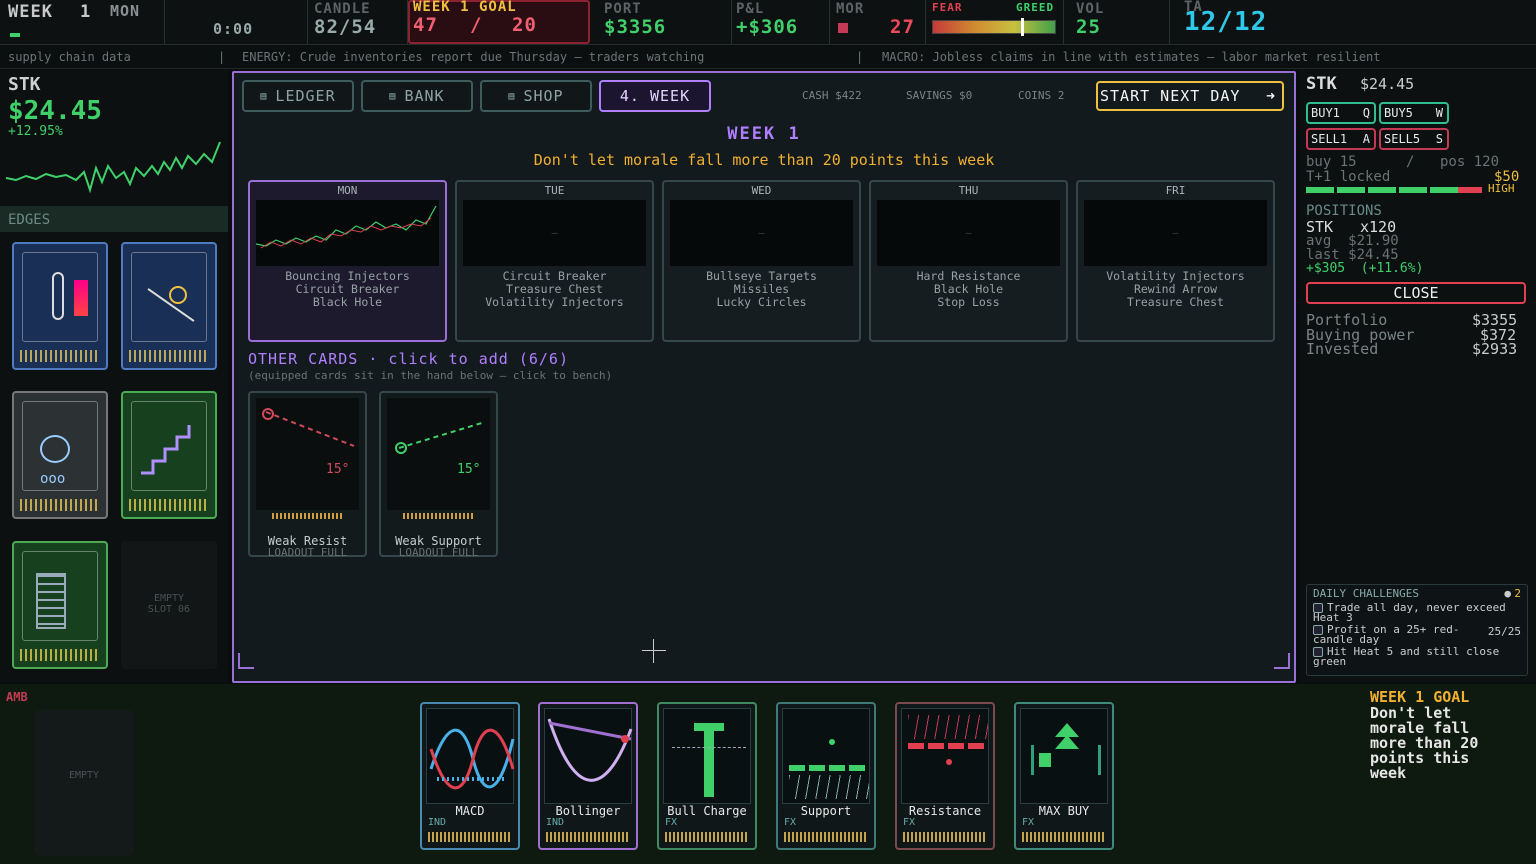  I want to click on other-card-weak-resist: 15° Weak Resist LOADOUT FULL, so click(307, 475).